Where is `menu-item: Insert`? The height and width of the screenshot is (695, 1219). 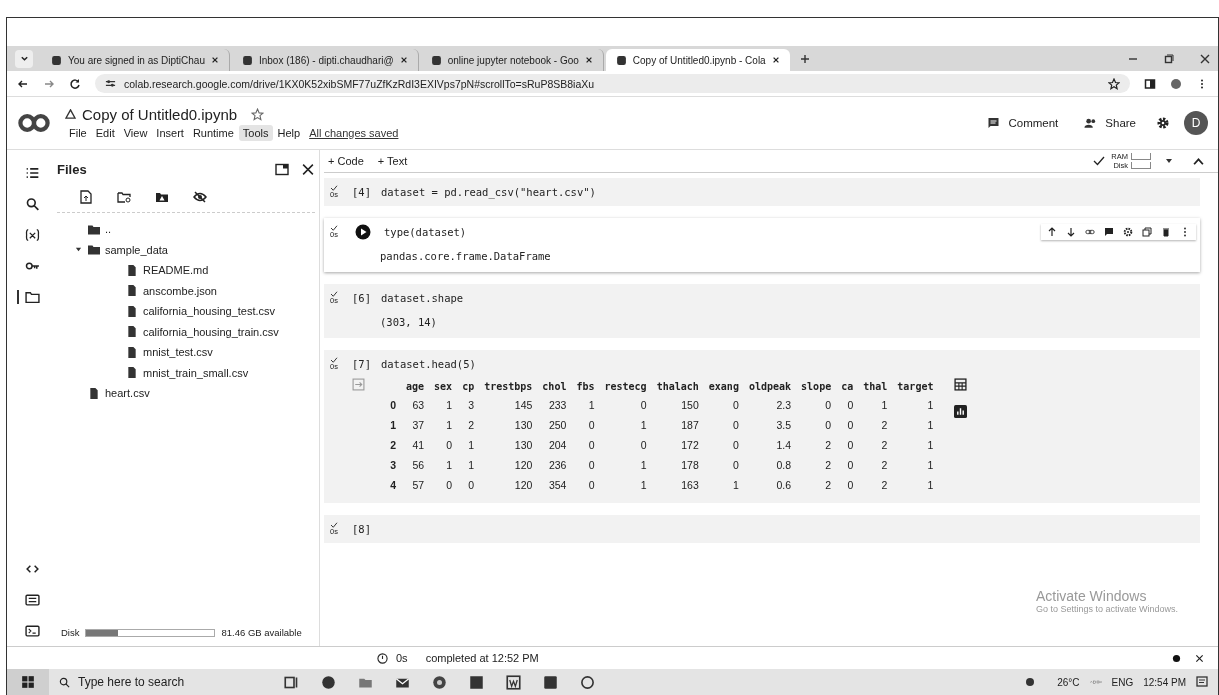 menu-item: Insert is located at coordinates (170, 132).